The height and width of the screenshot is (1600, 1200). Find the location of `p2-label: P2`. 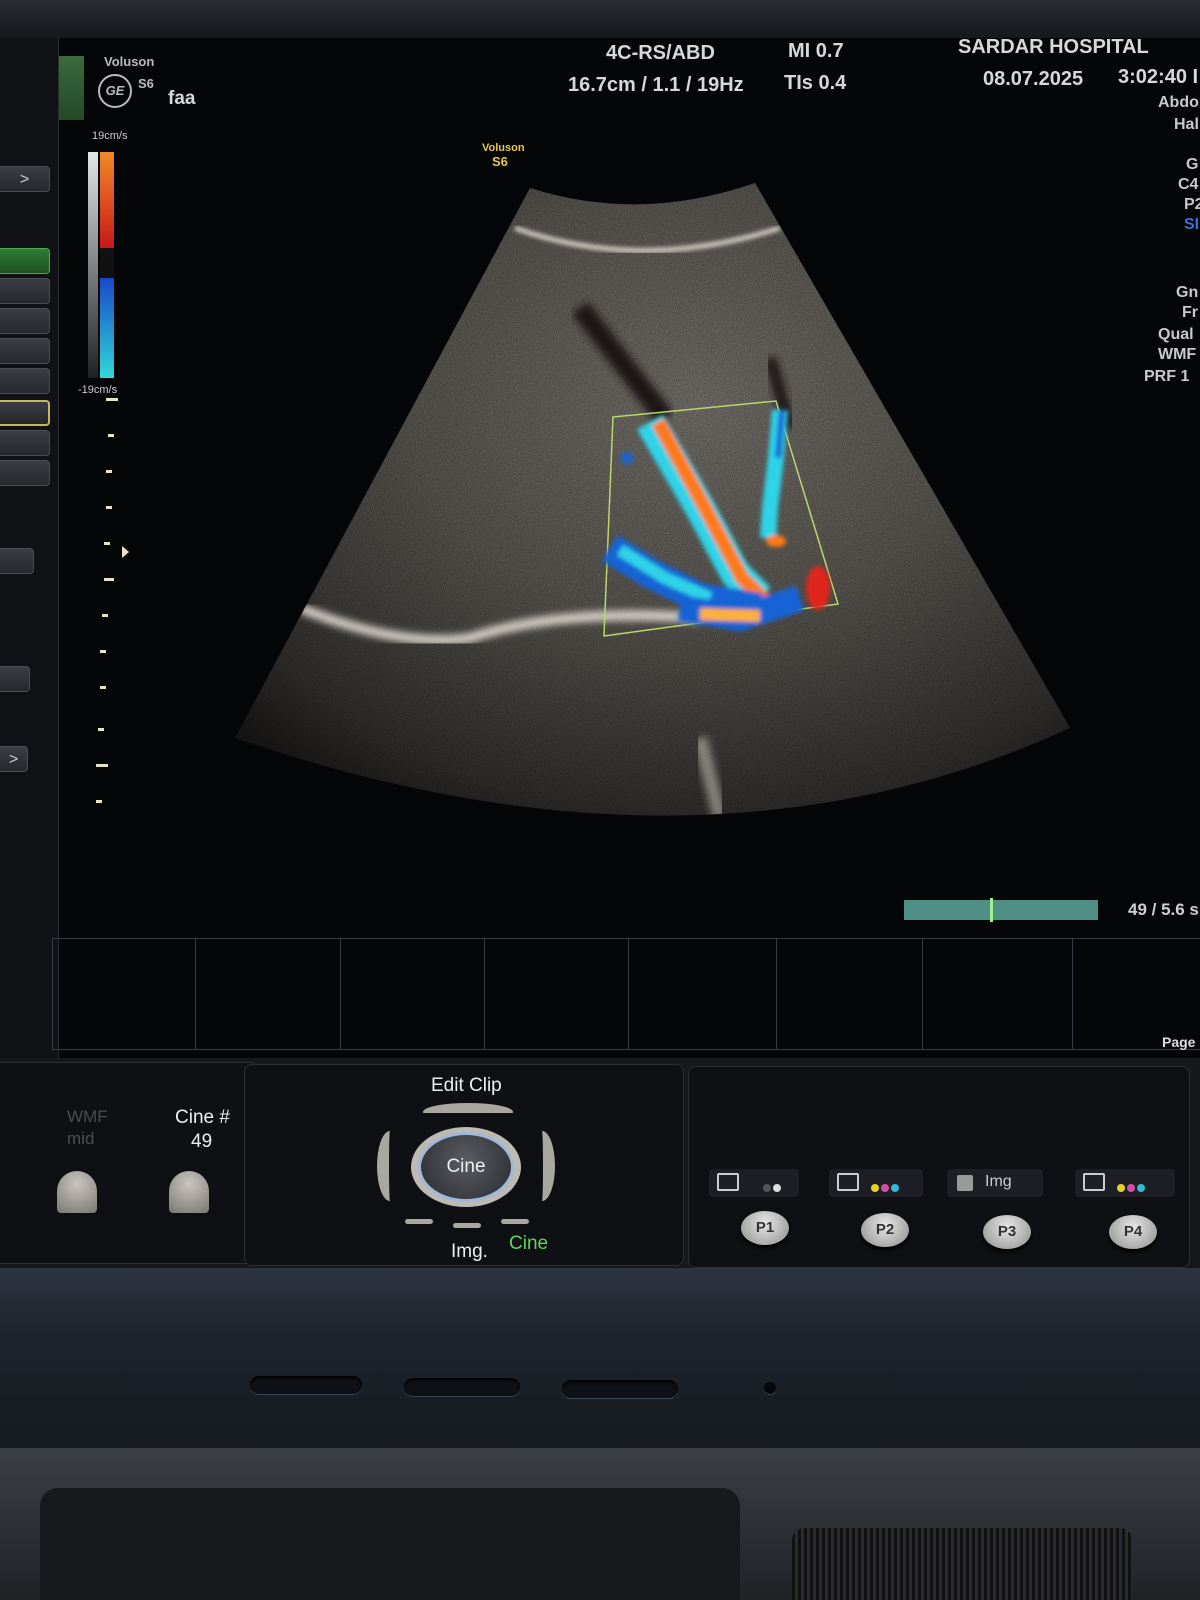

p2-label: P2 is located at coordinates (885, 1229).